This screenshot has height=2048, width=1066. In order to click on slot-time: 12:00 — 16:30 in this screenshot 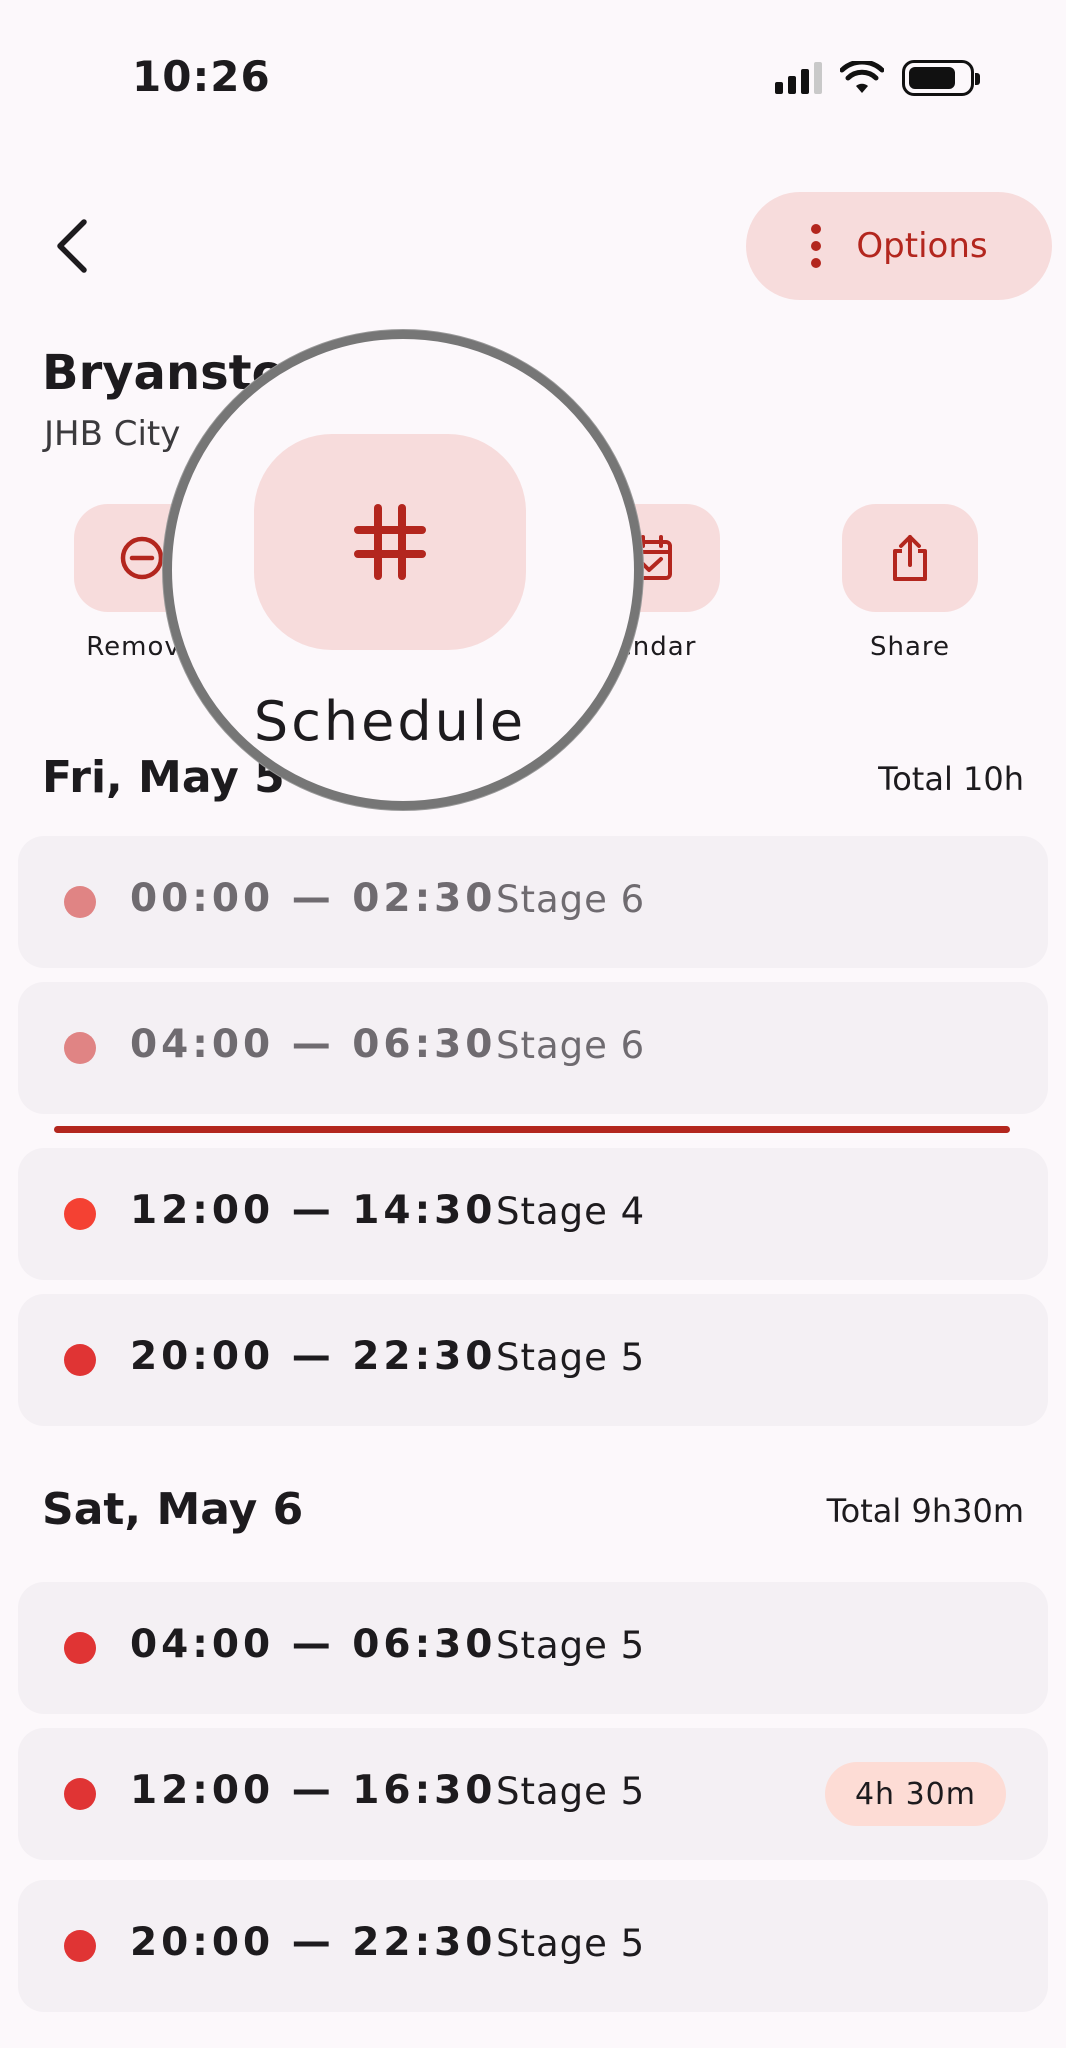, I will do `click(313, 1790)`.